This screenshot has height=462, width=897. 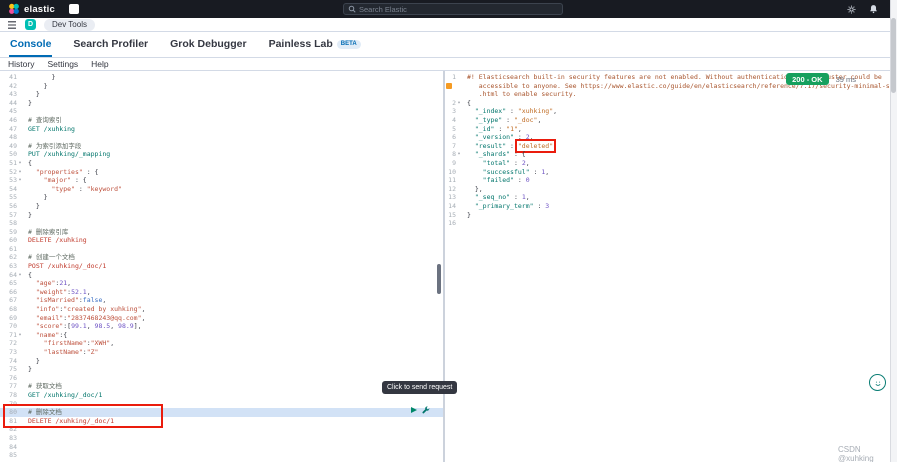 What do you see at coordinates (221, 111) in the screenshot?
I see `code-line: 45` at bounding box center [221, 111].